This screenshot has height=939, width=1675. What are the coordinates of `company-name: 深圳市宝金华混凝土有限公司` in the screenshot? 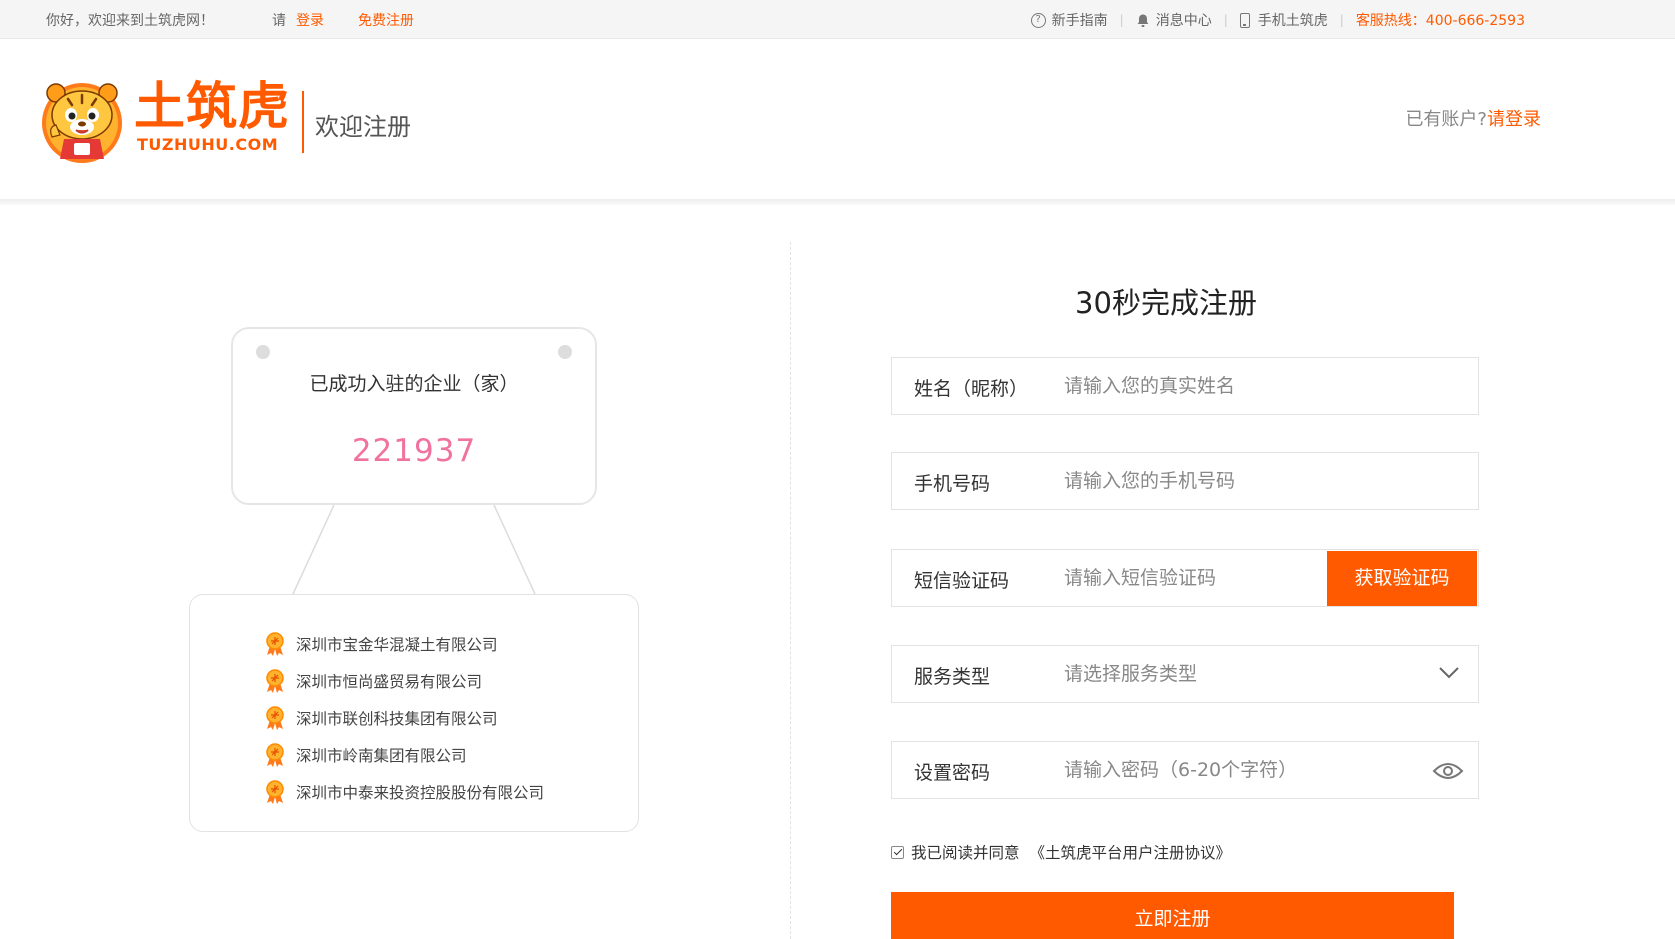 It's located at (397, 644).